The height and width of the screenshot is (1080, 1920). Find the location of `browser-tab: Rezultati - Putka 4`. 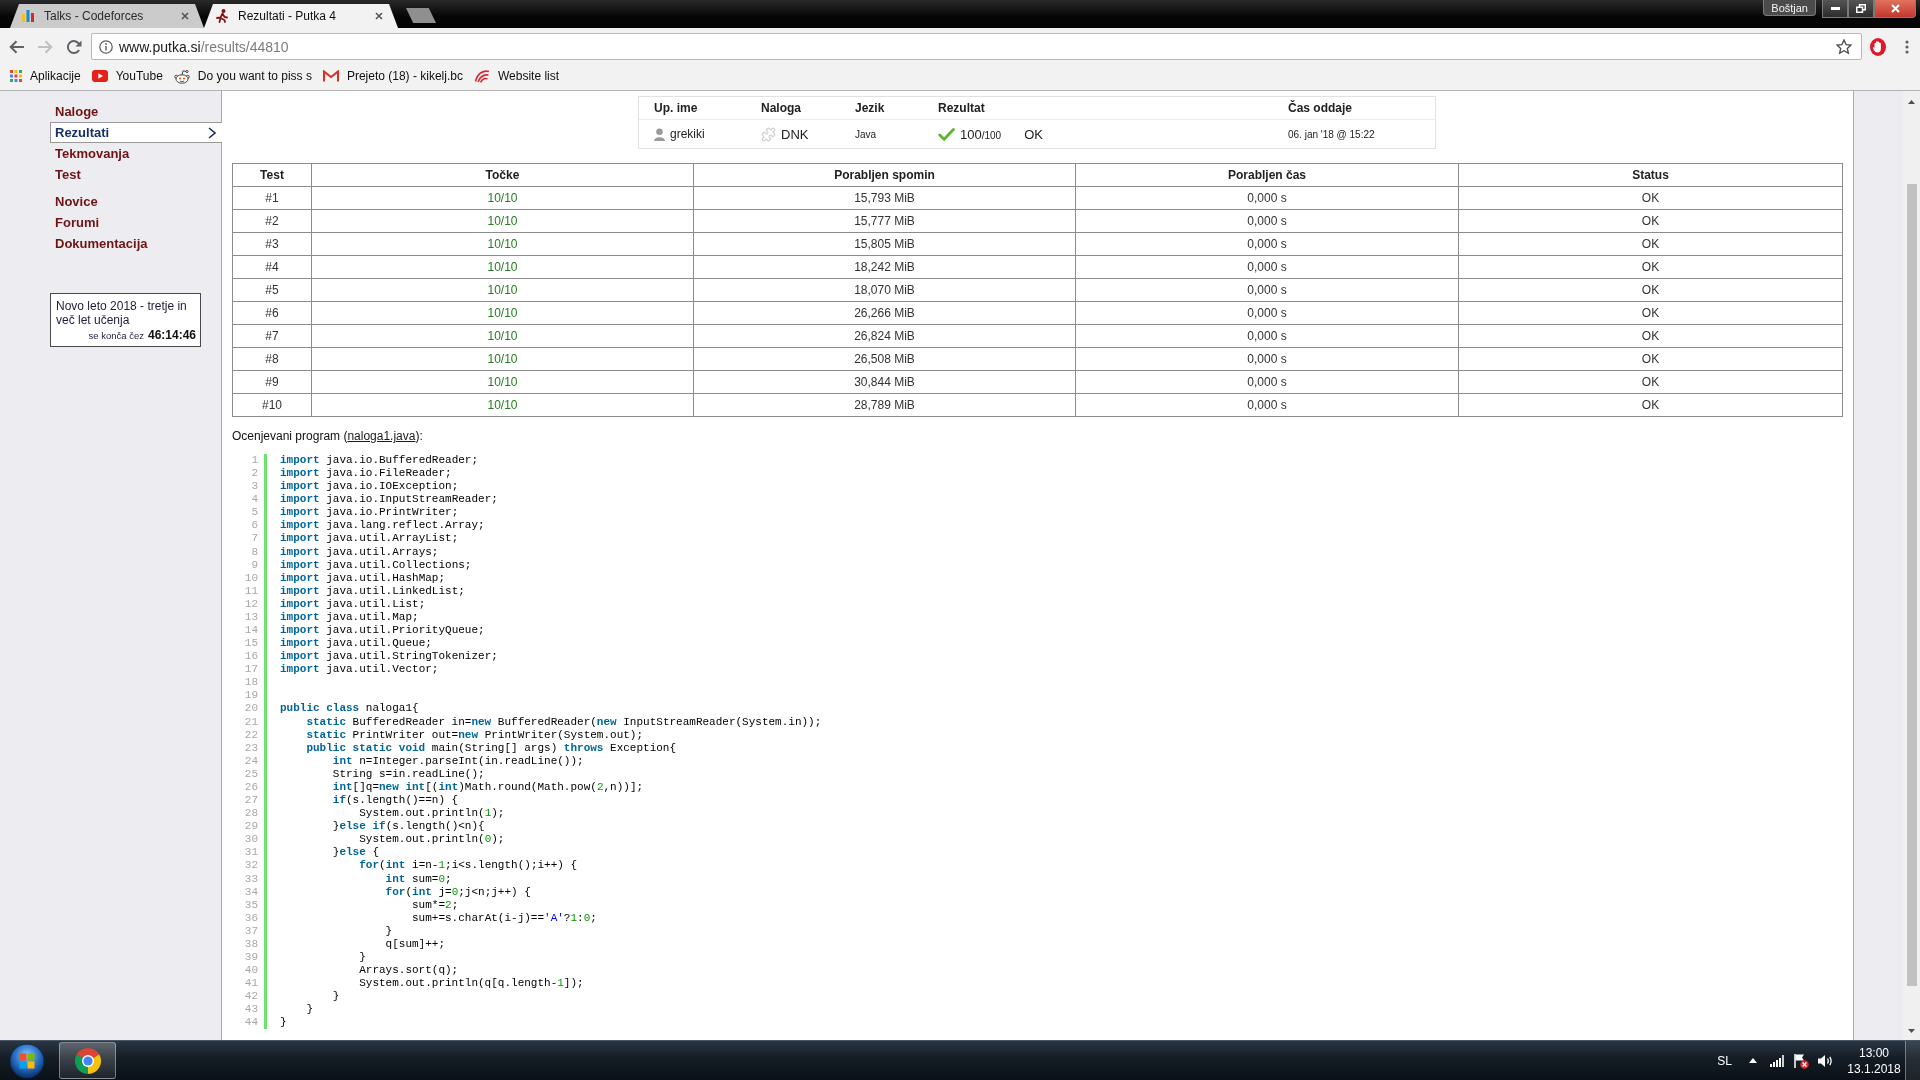

browser-tab: Rezultati - Putka 4 is located at coordinates (301, 16).